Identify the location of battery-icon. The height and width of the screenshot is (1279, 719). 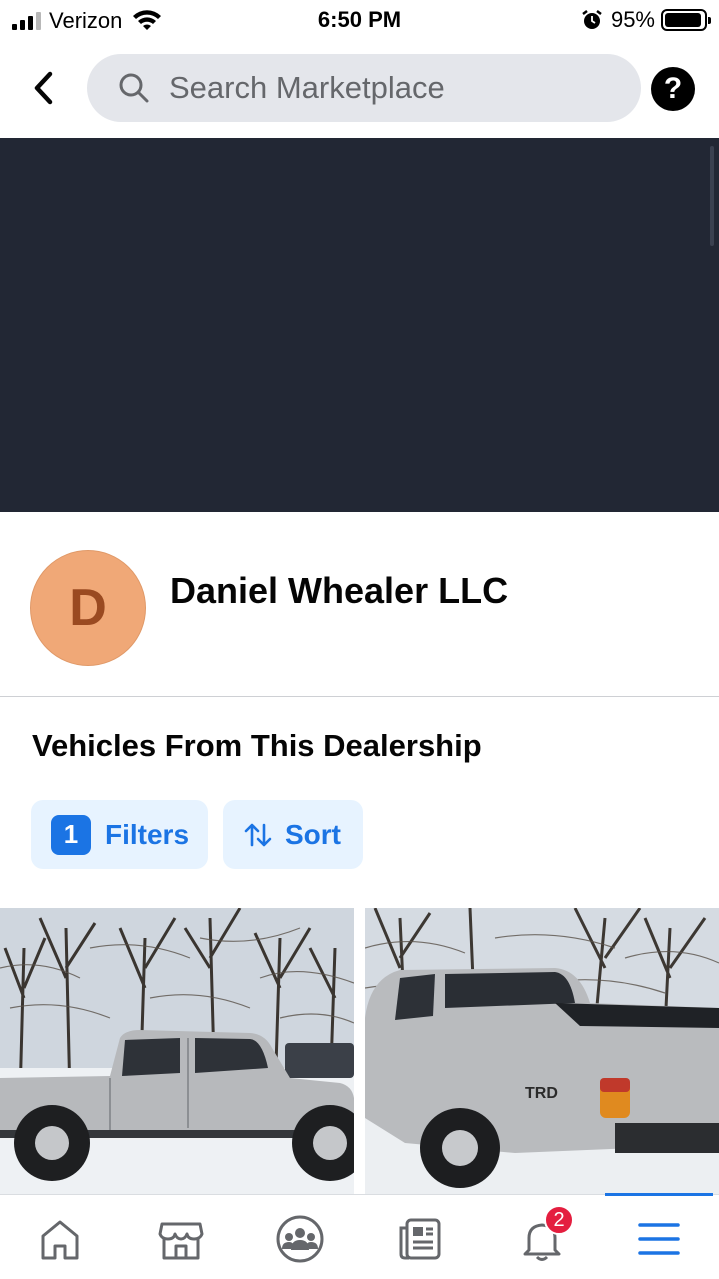
(686, 20).